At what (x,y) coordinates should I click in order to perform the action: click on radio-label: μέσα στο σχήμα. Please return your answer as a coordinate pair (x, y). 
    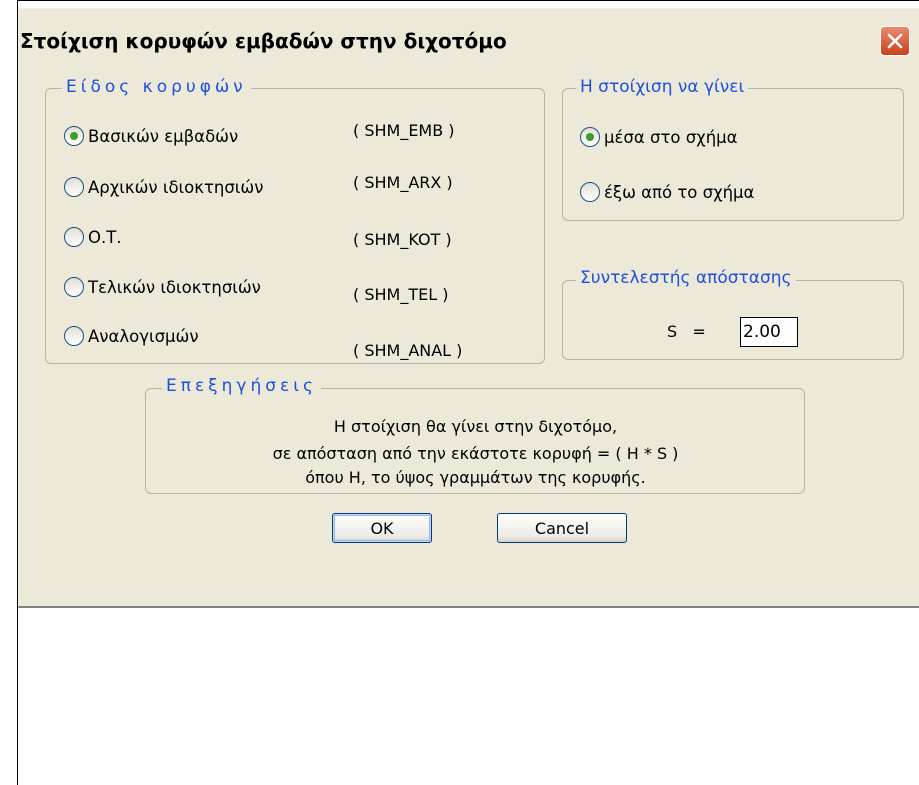
    Looking at the image, I should click on (671, 137).